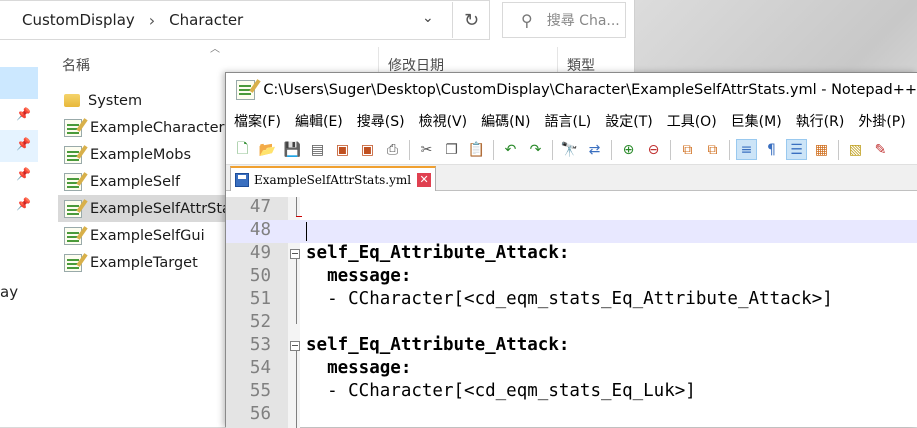 This screenshot has height=428, width=917. What do you see at coordinates (381, 121) in the screenshot?
I see `menu-search: 搜尋(S)` at bounding box center [381, 121].